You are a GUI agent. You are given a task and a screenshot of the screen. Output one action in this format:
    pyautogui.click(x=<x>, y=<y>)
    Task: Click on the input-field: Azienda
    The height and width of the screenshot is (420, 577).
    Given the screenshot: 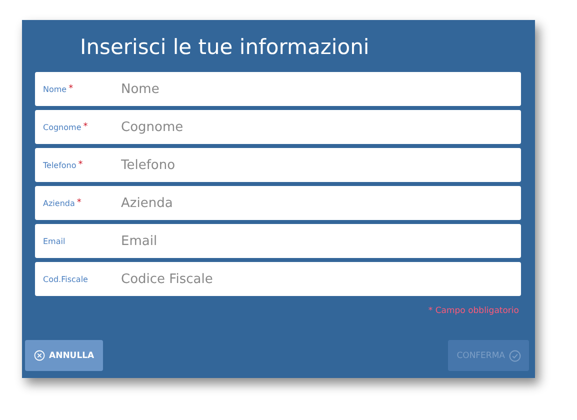 What is the action you would take?
    pyautogui.click(x=320, y=203)
    